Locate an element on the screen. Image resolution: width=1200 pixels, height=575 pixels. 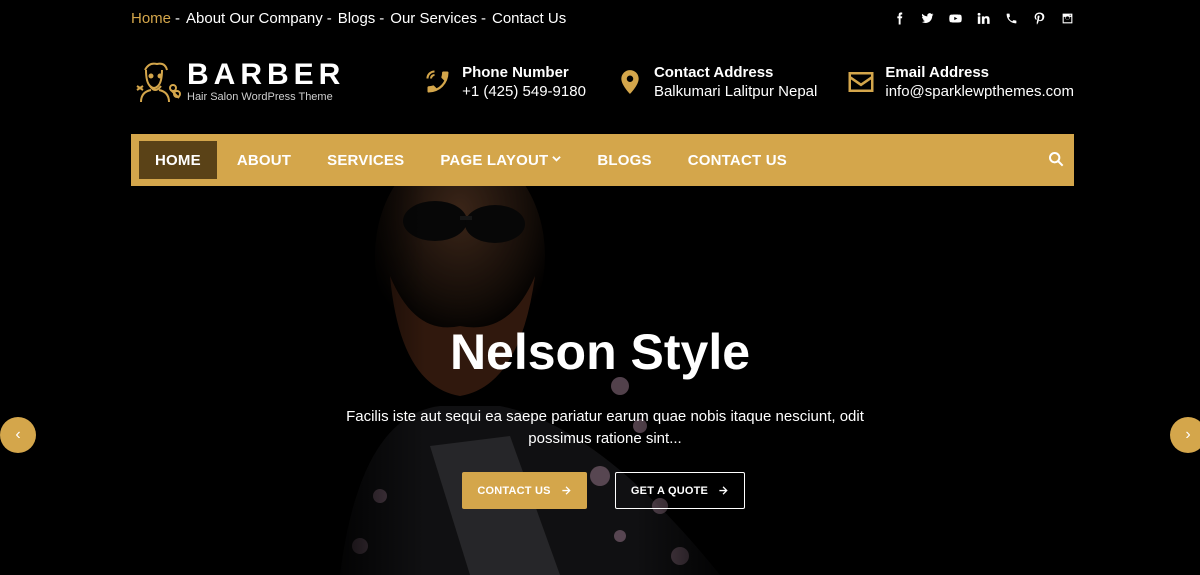
facebook-icon is located at coordinates (899, 18).